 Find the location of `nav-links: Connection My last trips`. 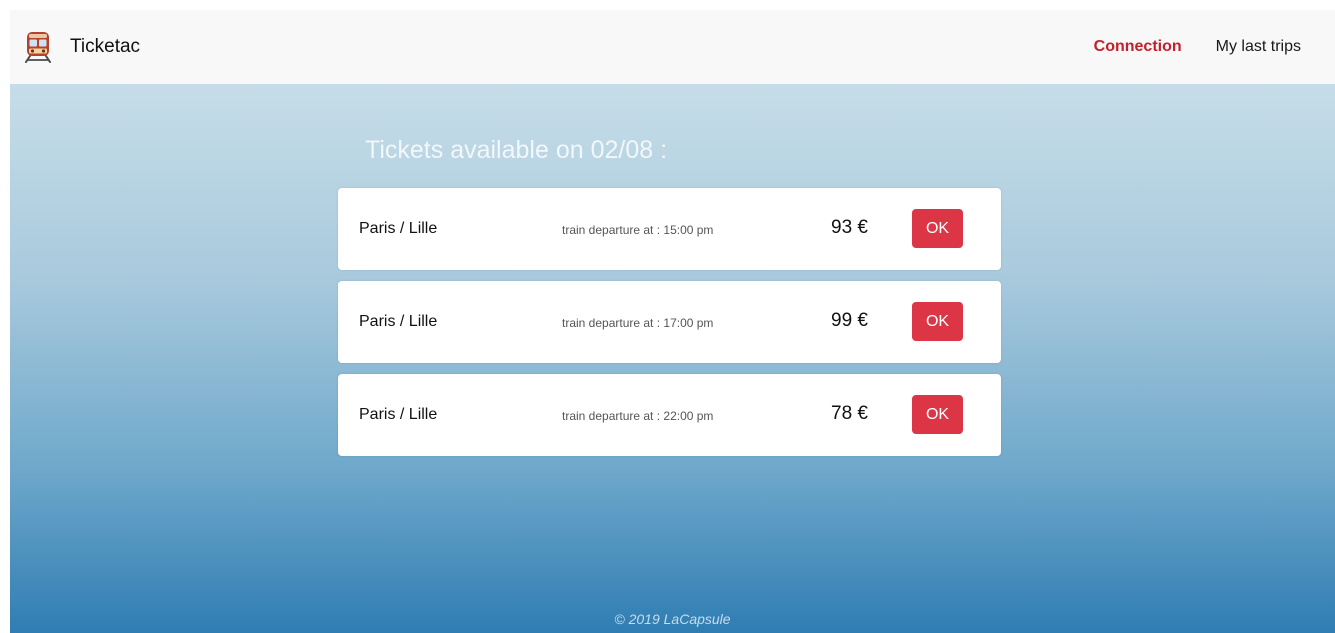

nav-links: Connection My last trips is located at coordinates (1180, 47).